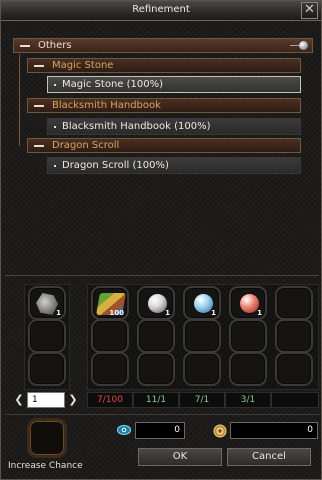 This screenshot has height=480, width=322. What do you see at coordinates (46, 400) in the screenshot?
I see `quantity-input: 1` at bounding box center [46, 400].